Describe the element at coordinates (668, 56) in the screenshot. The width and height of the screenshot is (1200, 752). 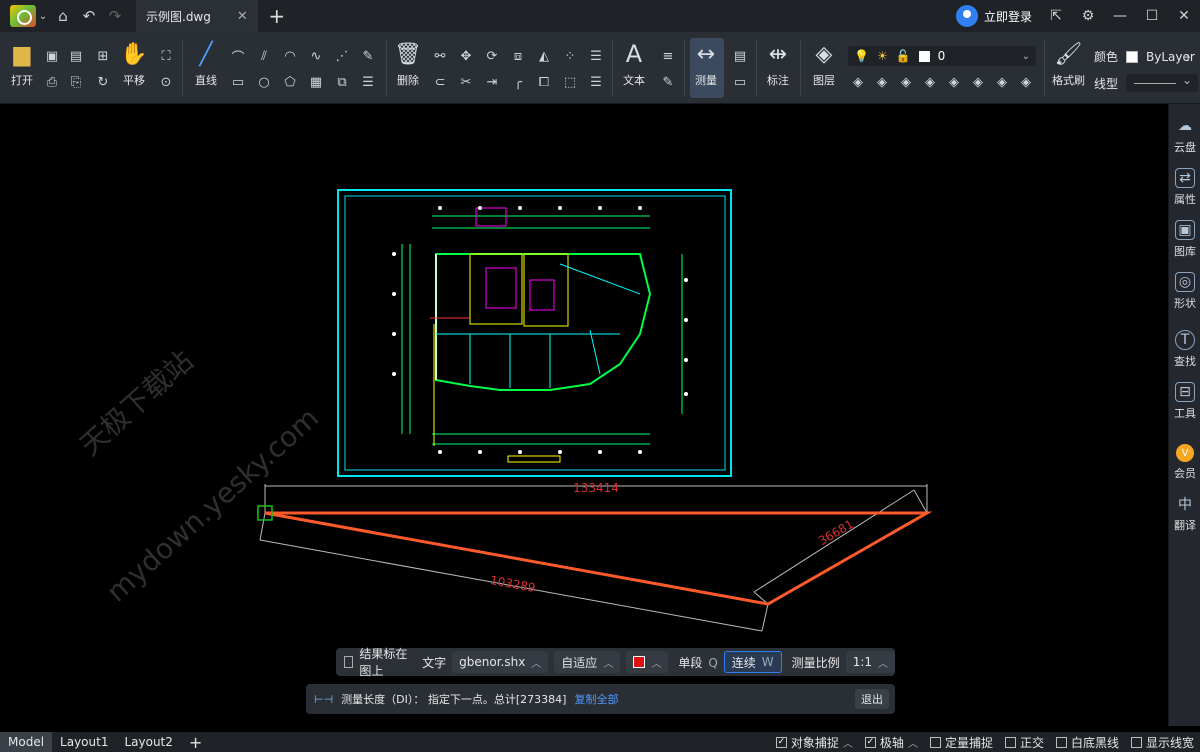
I see `text-style-icon: ≡` at that location.